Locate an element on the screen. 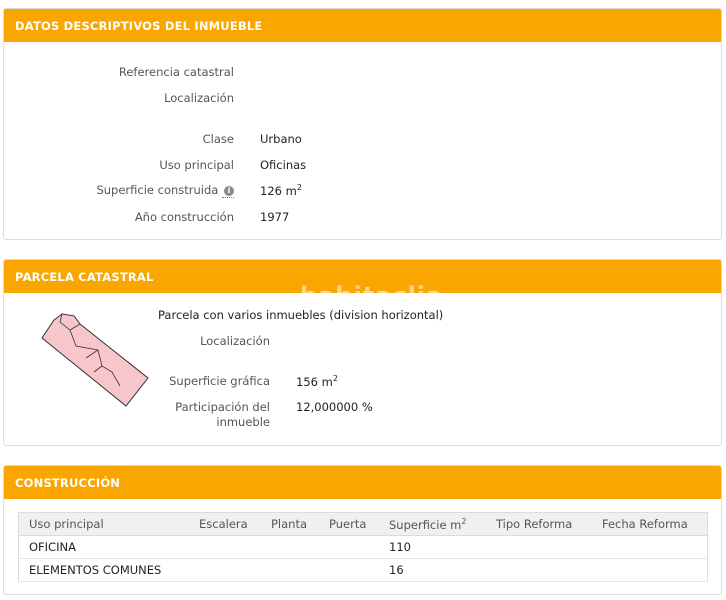 This screenshot has width=726, height=600. col-uso-principal: Uso principal is located at coordinates (103, 524).